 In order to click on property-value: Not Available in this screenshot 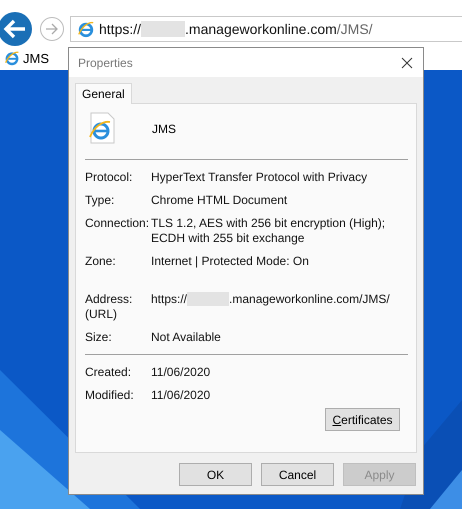, I will do `click(186, 337)`.